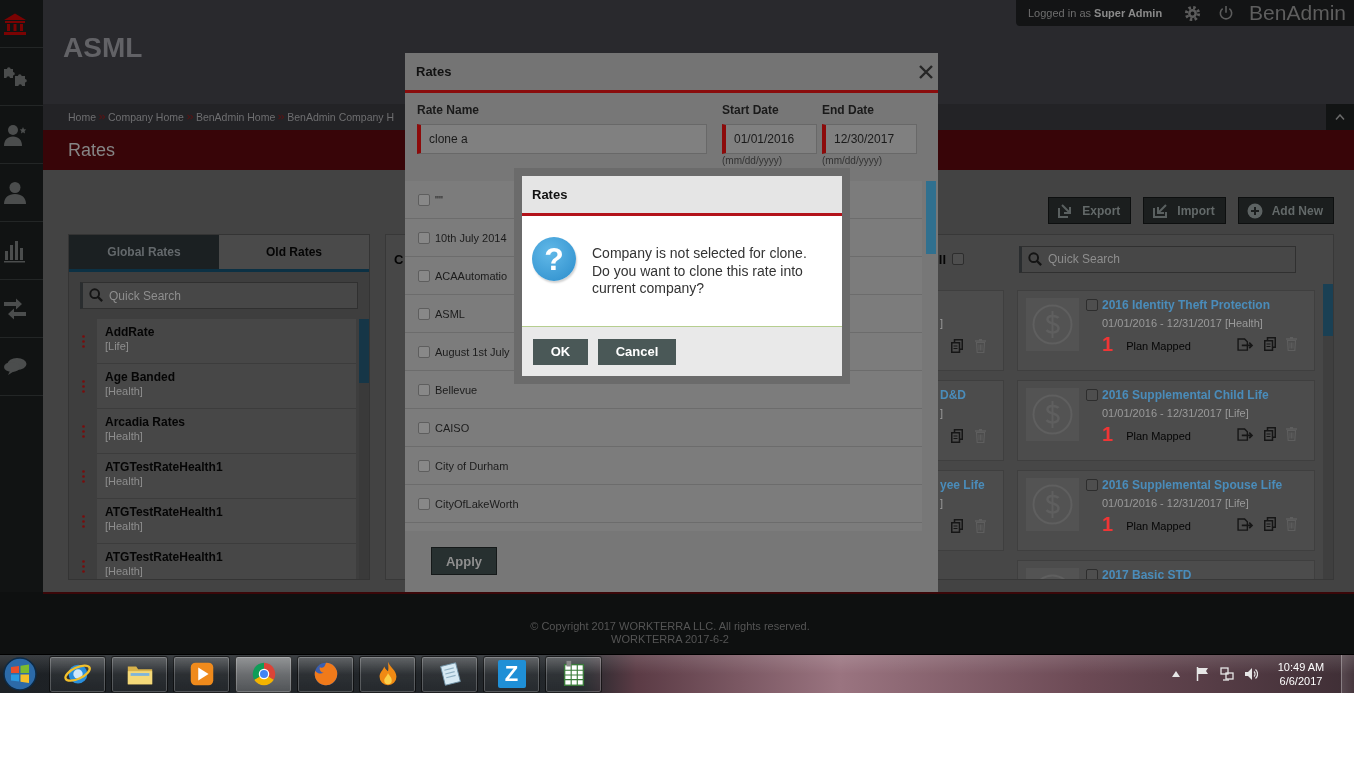  Describe the element at coordinates (1193, 13) in the screenshot. I see `settings-icon` at that location.